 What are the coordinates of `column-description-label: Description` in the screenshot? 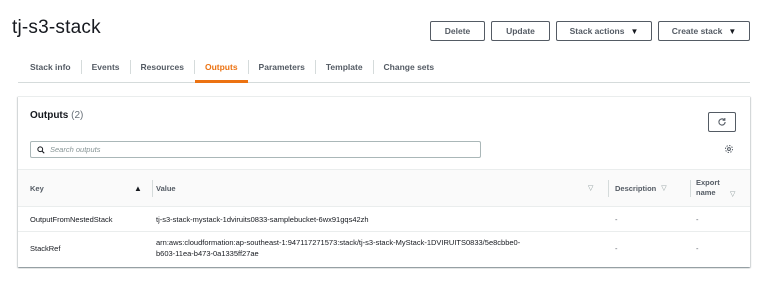 It's located at (636, 188).